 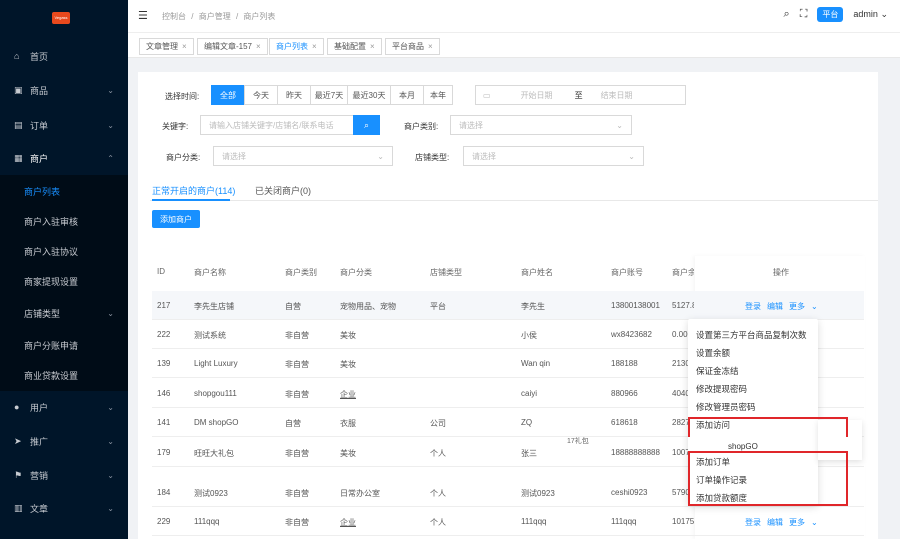 I want to click on search-button: ⌕, so click(x=366, y=125).